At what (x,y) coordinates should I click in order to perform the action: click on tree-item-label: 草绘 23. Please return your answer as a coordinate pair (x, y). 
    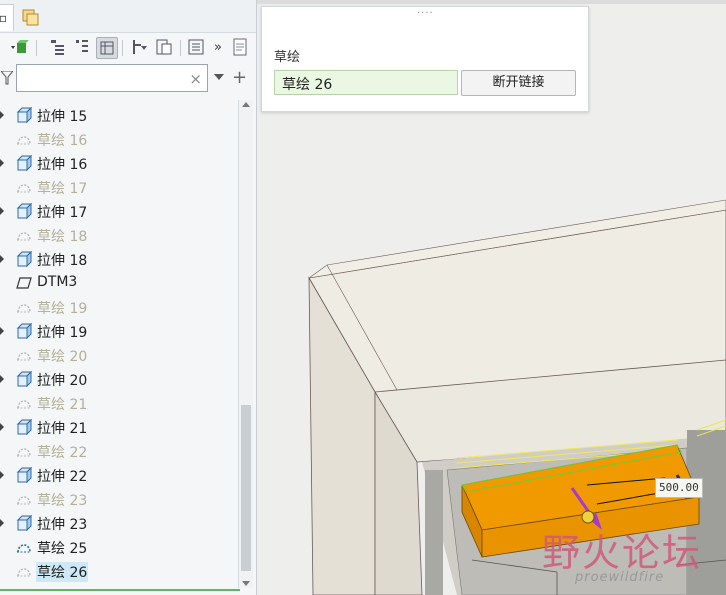
    Looking at the image, I should click on (62, 501).